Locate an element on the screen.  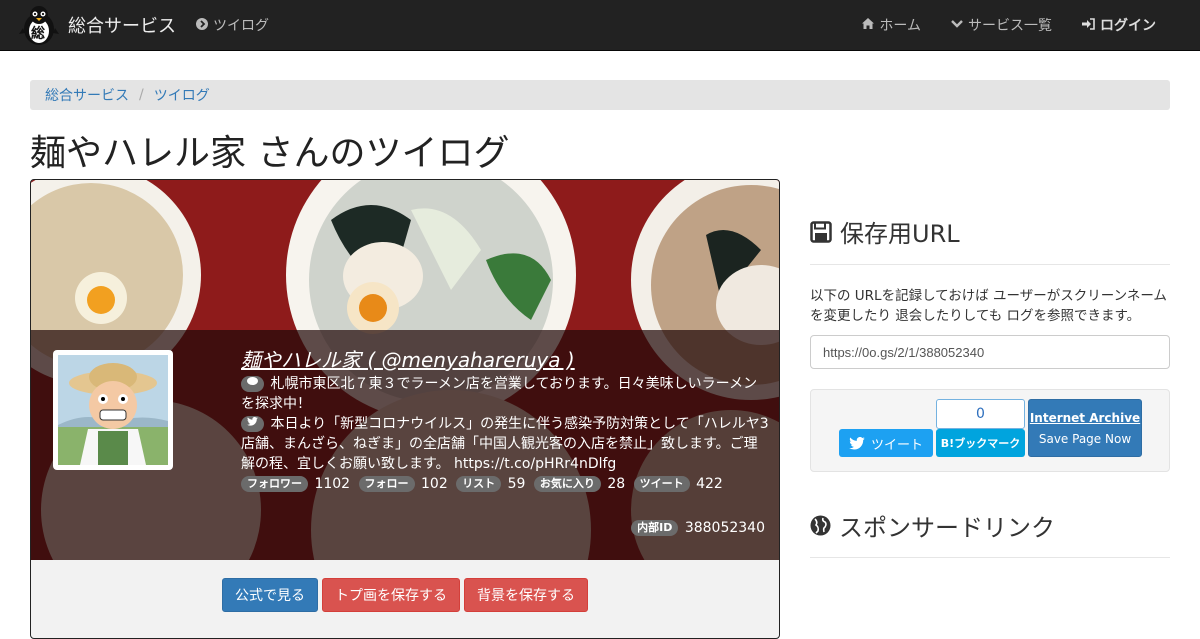
stat-tweets-label: ツイート is located at coordinates (661, 484).